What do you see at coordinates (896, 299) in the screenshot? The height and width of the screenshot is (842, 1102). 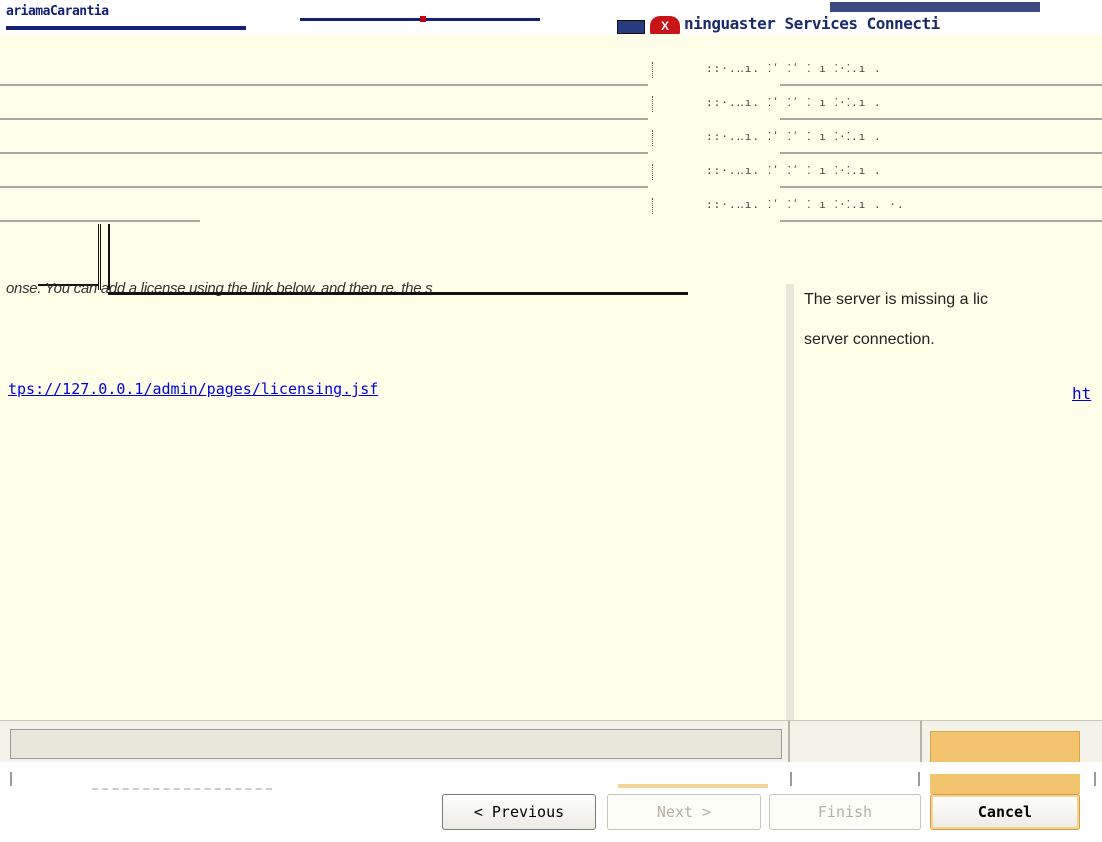 I see `server-message-line-1: The server is missing a lic` at bounding box center [896, 299].